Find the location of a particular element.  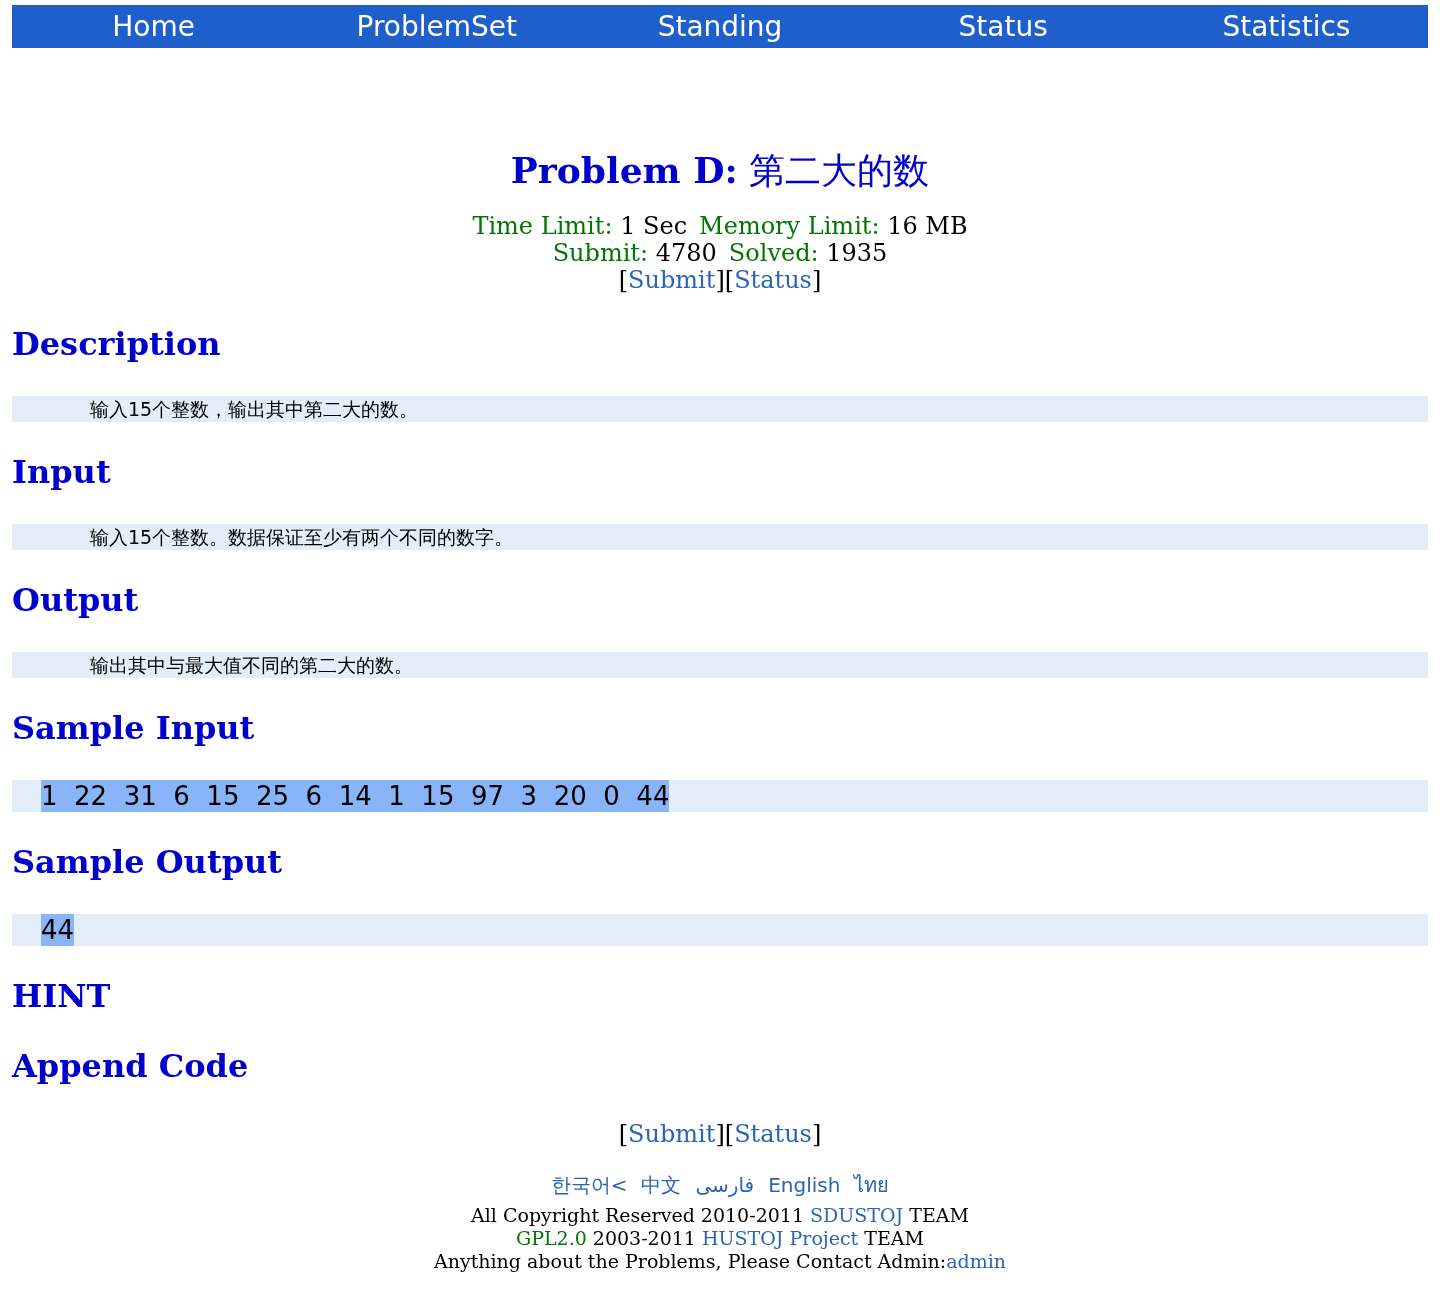

section-text: 输出其中与最大值不同的第二大的数。 is located at coordinates (251, 665).